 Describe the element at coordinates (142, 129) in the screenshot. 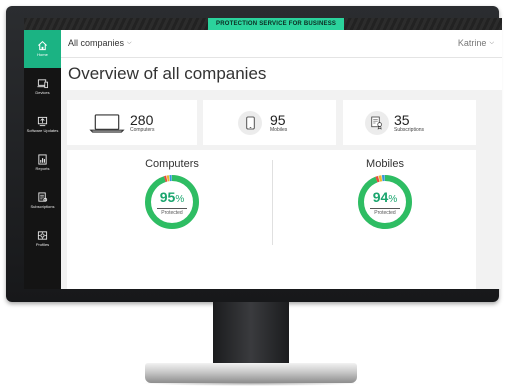

I see `stat-label: Computers` at that location.